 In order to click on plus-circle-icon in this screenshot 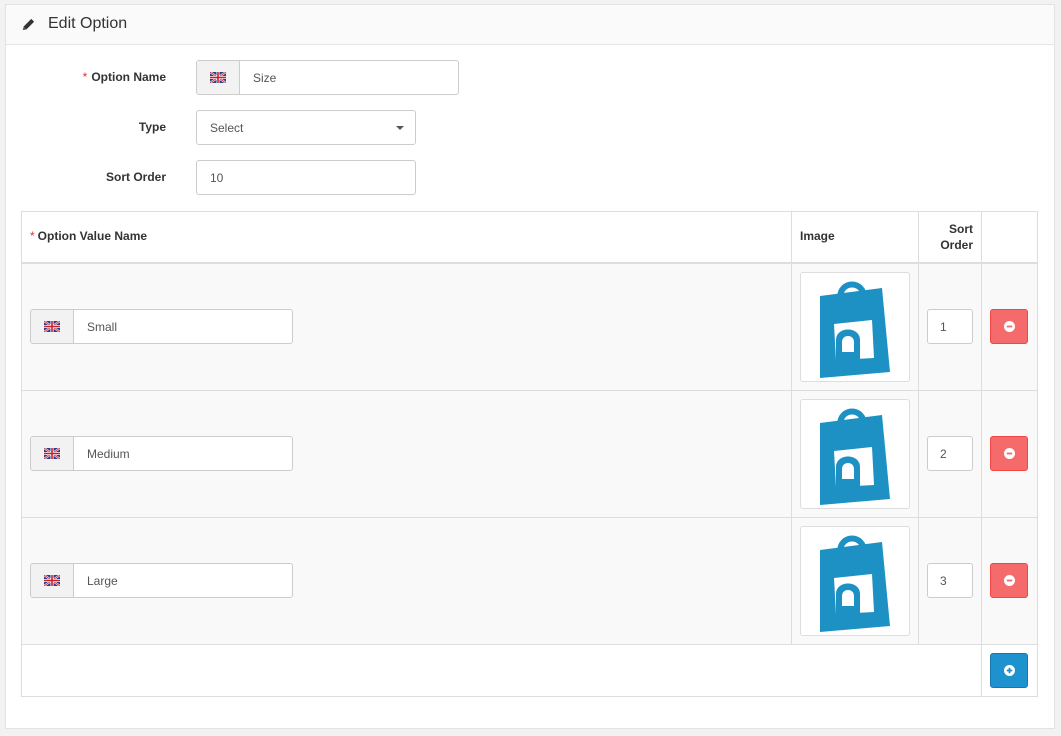, I will do `click(1009, 670)`.